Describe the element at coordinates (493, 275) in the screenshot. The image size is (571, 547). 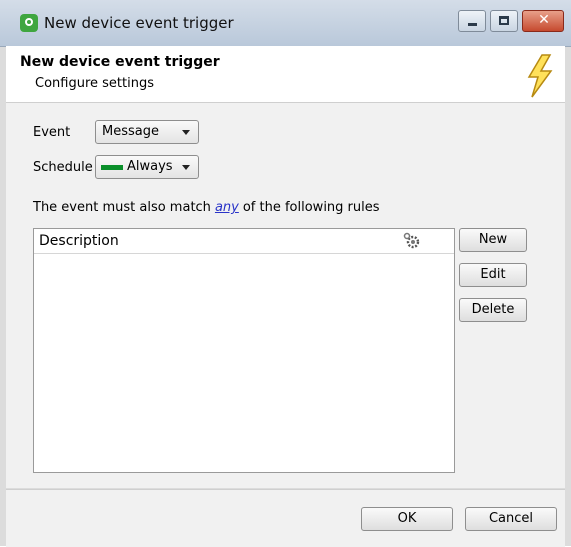
I see `edit-rule-button: Edit` at that location.